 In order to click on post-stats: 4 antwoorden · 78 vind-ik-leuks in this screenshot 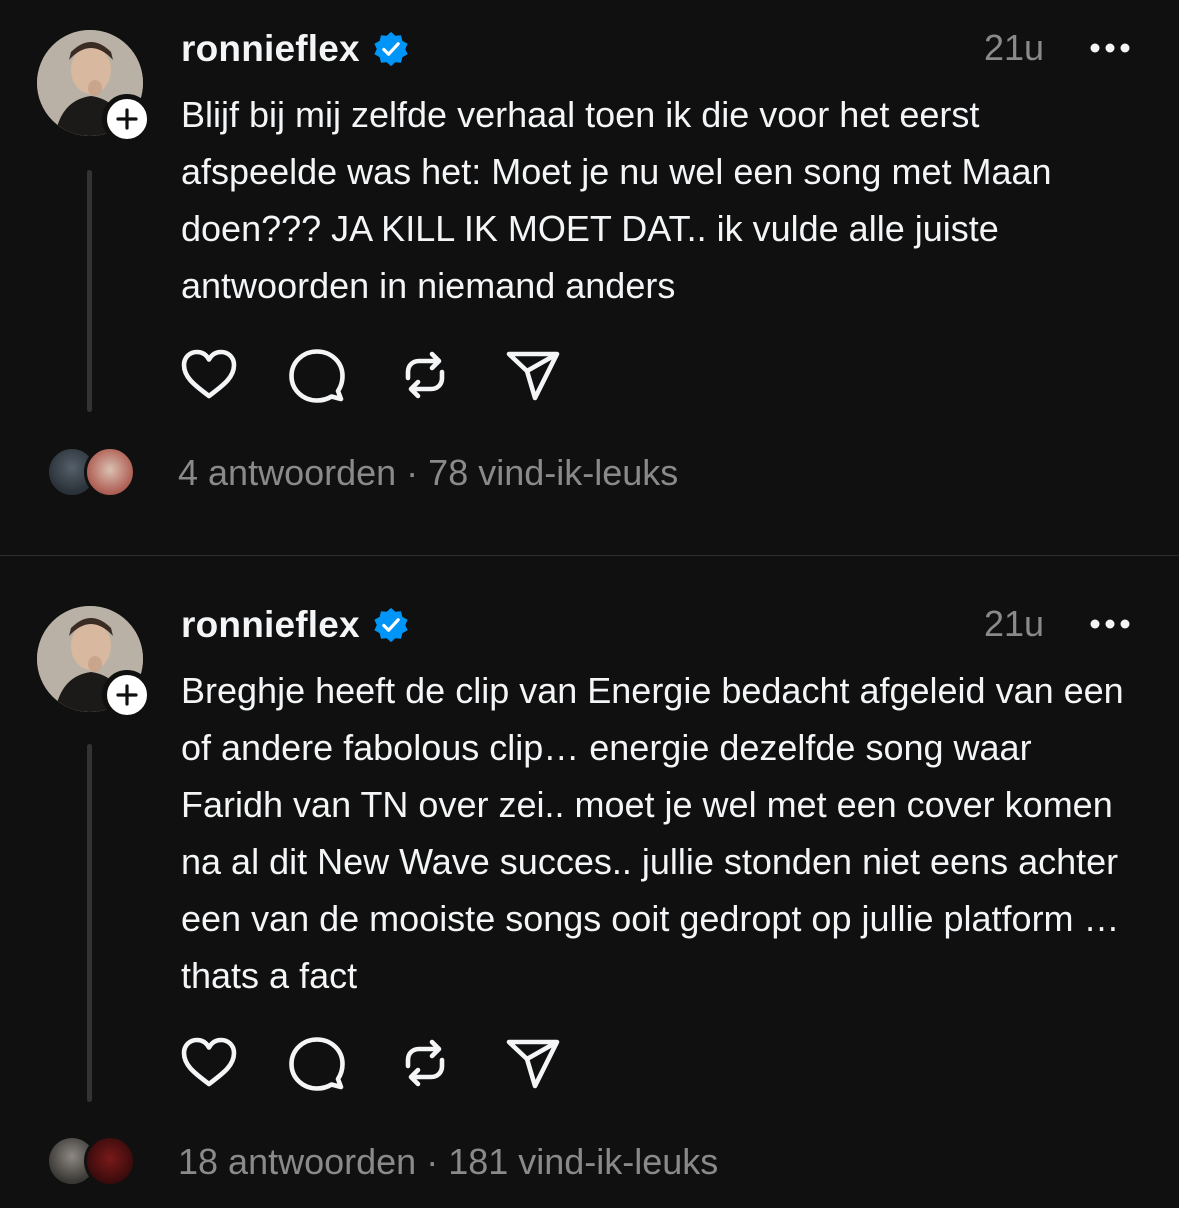, I will do `click(428, 473)`.